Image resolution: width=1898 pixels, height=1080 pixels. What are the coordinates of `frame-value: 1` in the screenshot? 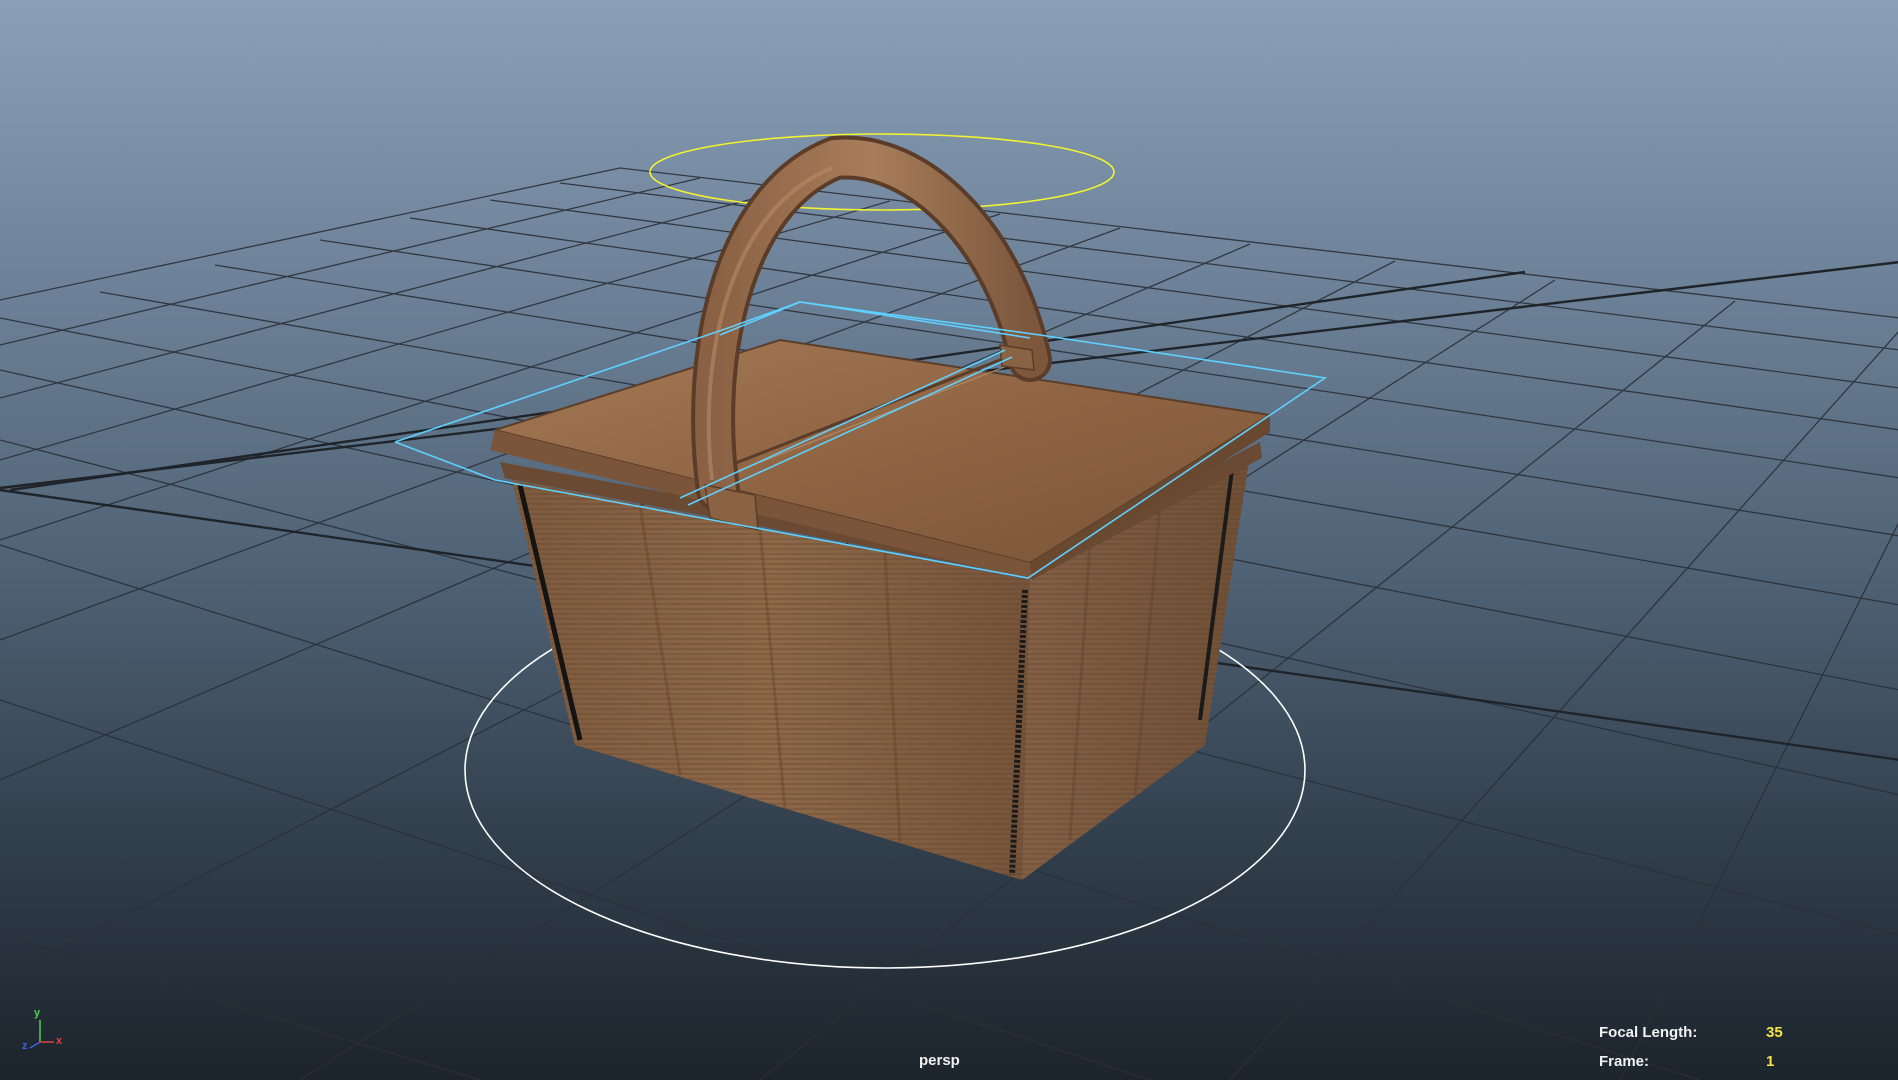 It's located at (1770, 1061).